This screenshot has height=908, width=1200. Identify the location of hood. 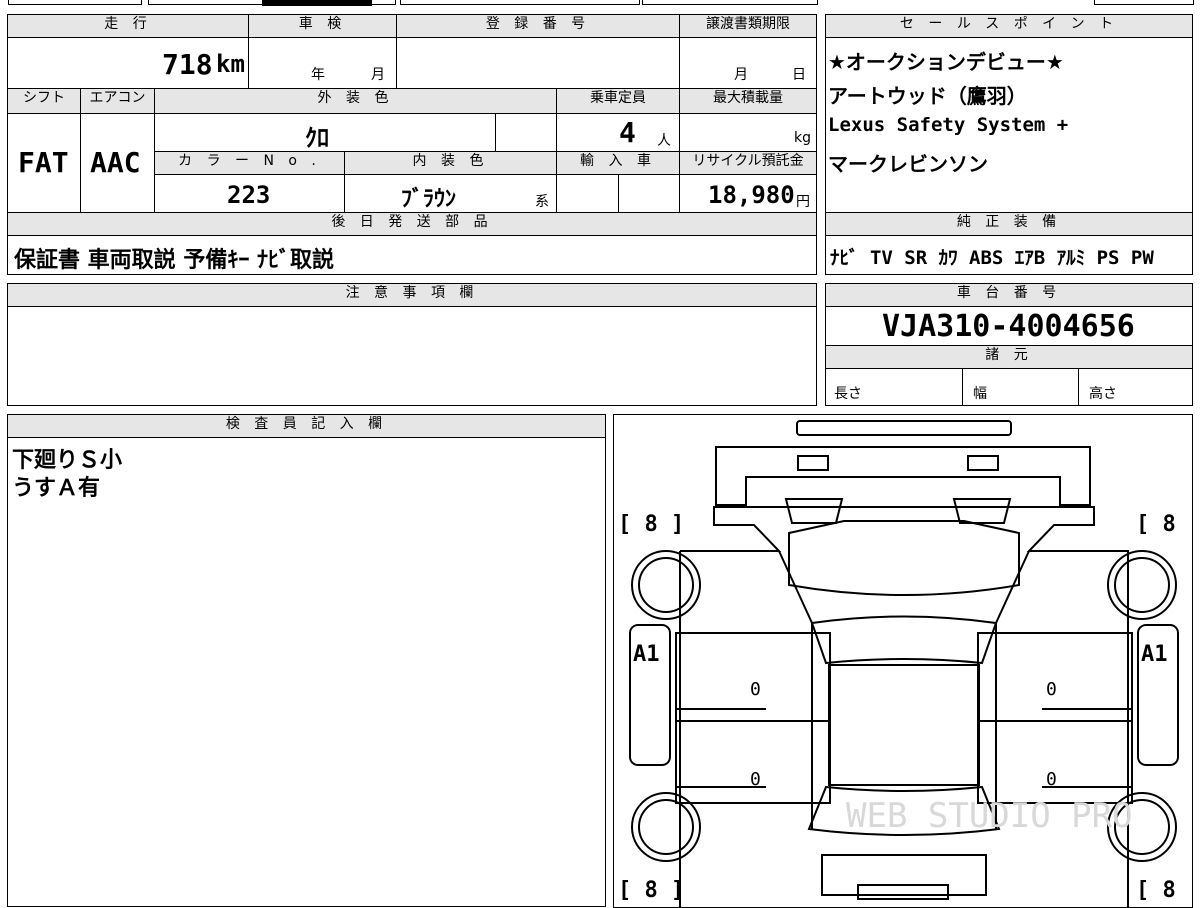
(904, 558).